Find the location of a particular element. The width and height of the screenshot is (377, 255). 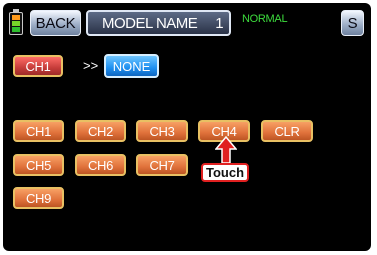

model-name-display: MODEL NAME 1 is located at coordinates (158, 23).